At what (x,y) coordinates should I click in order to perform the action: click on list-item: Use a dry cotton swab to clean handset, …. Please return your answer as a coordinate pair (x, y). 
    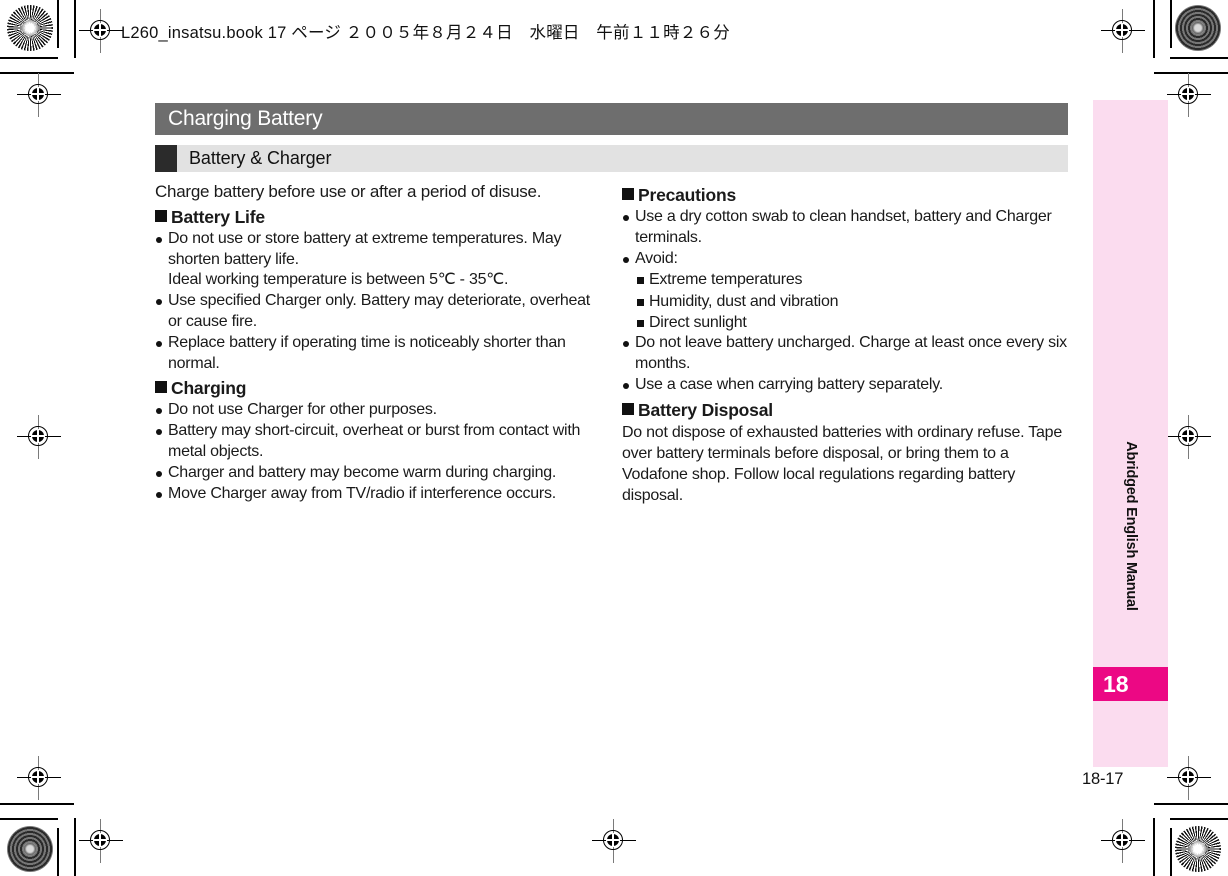
    Looking at the image, I should click on (844, 228).